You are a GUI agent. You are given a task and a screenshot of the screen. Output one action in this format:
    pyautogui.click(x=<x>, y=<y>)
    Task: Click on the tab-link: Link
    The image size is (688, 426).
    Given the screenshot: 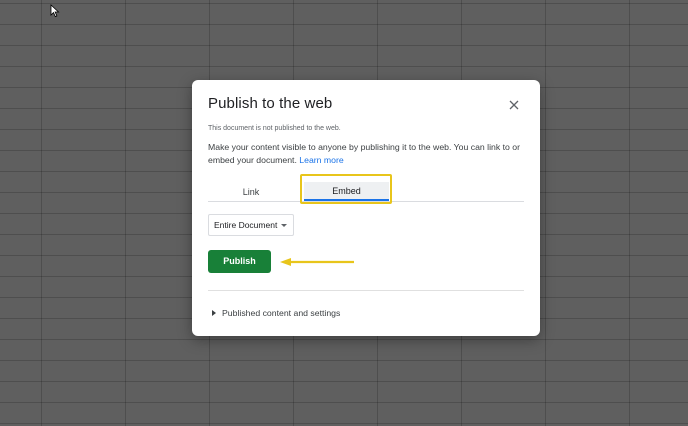 What is the action you would take?
    pyautogui.click(x=251, y=192)
    